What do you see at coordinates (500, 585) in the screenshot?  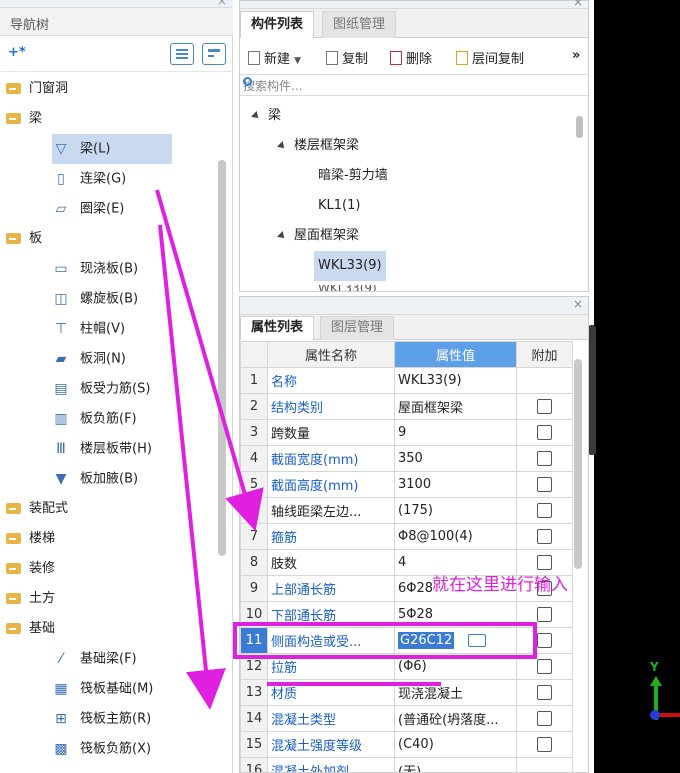 I see `annotation-note: 就在这里进行输入` at bounding box center [500, 585].